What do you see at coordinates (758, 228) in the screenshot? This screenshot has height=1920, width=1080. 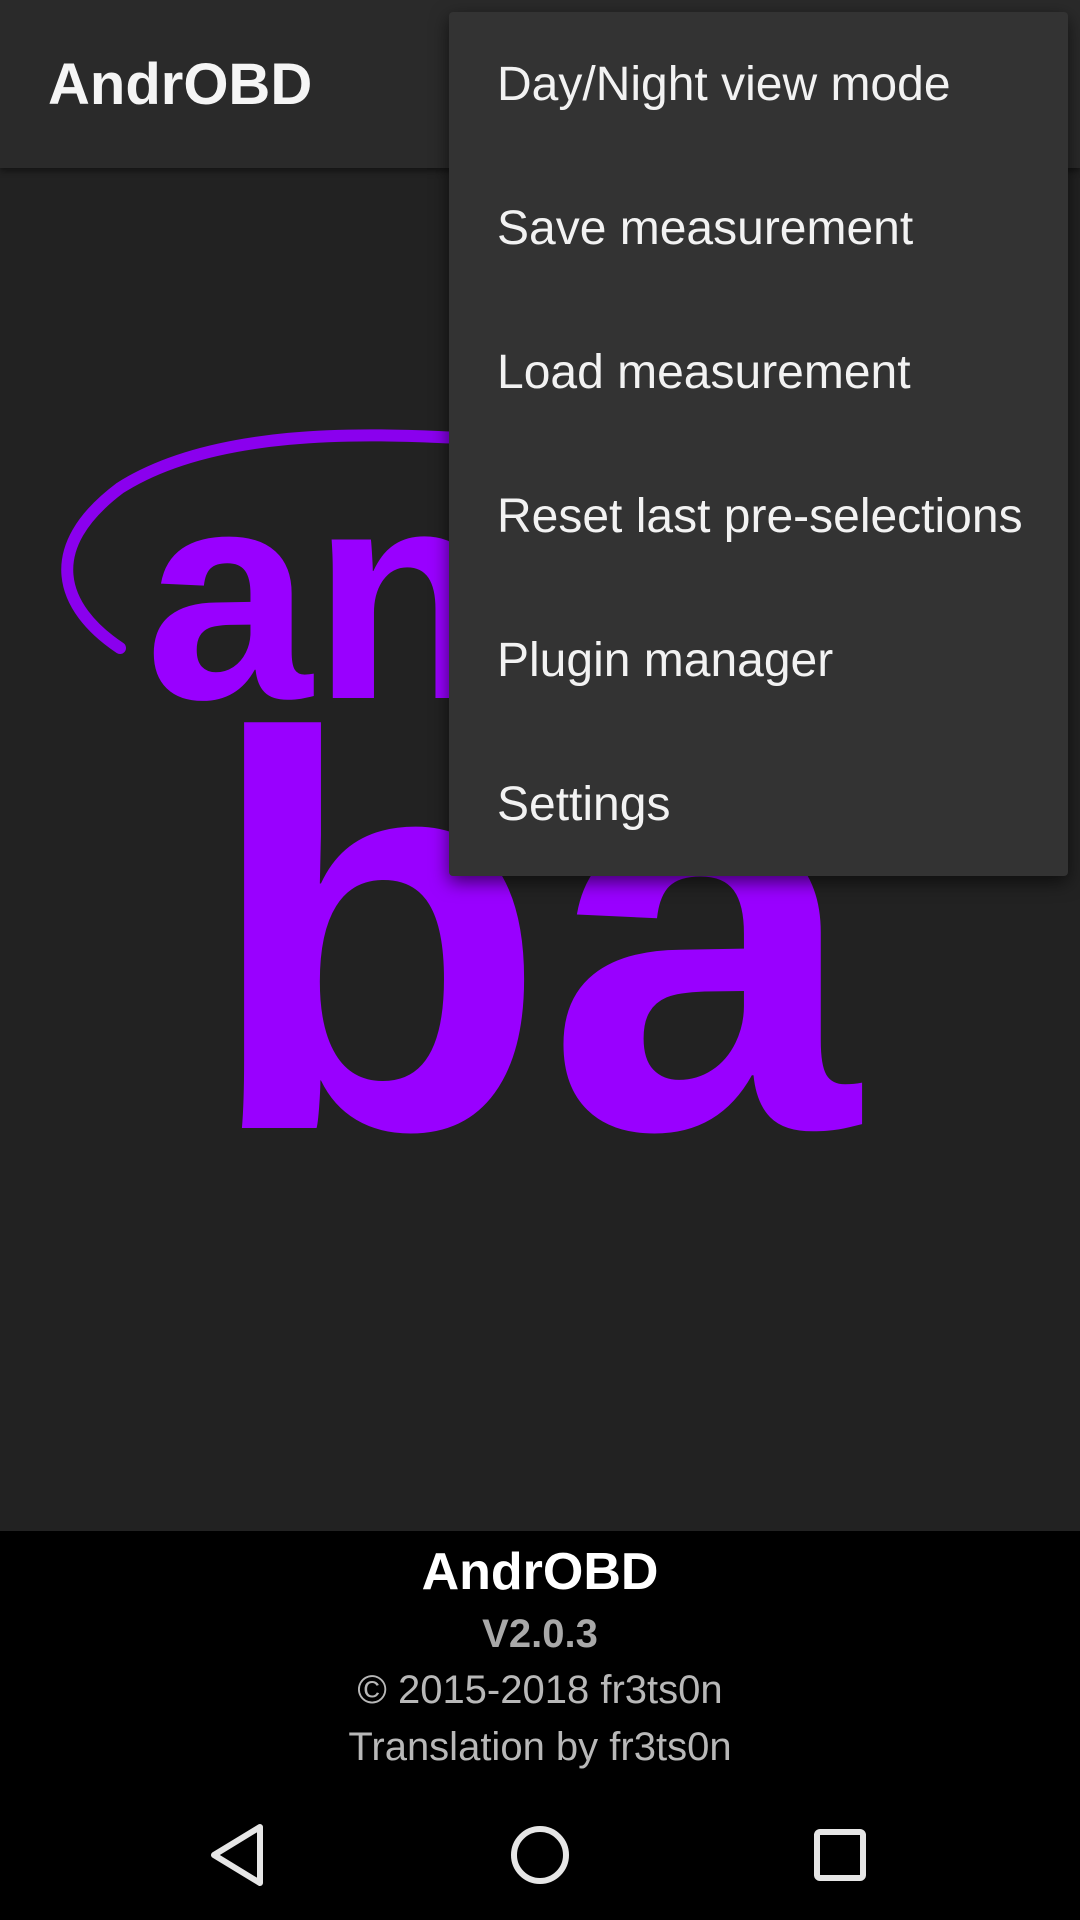 I see `menu-item-save-measurement: Save measurement` at bounding box center [758, 228].